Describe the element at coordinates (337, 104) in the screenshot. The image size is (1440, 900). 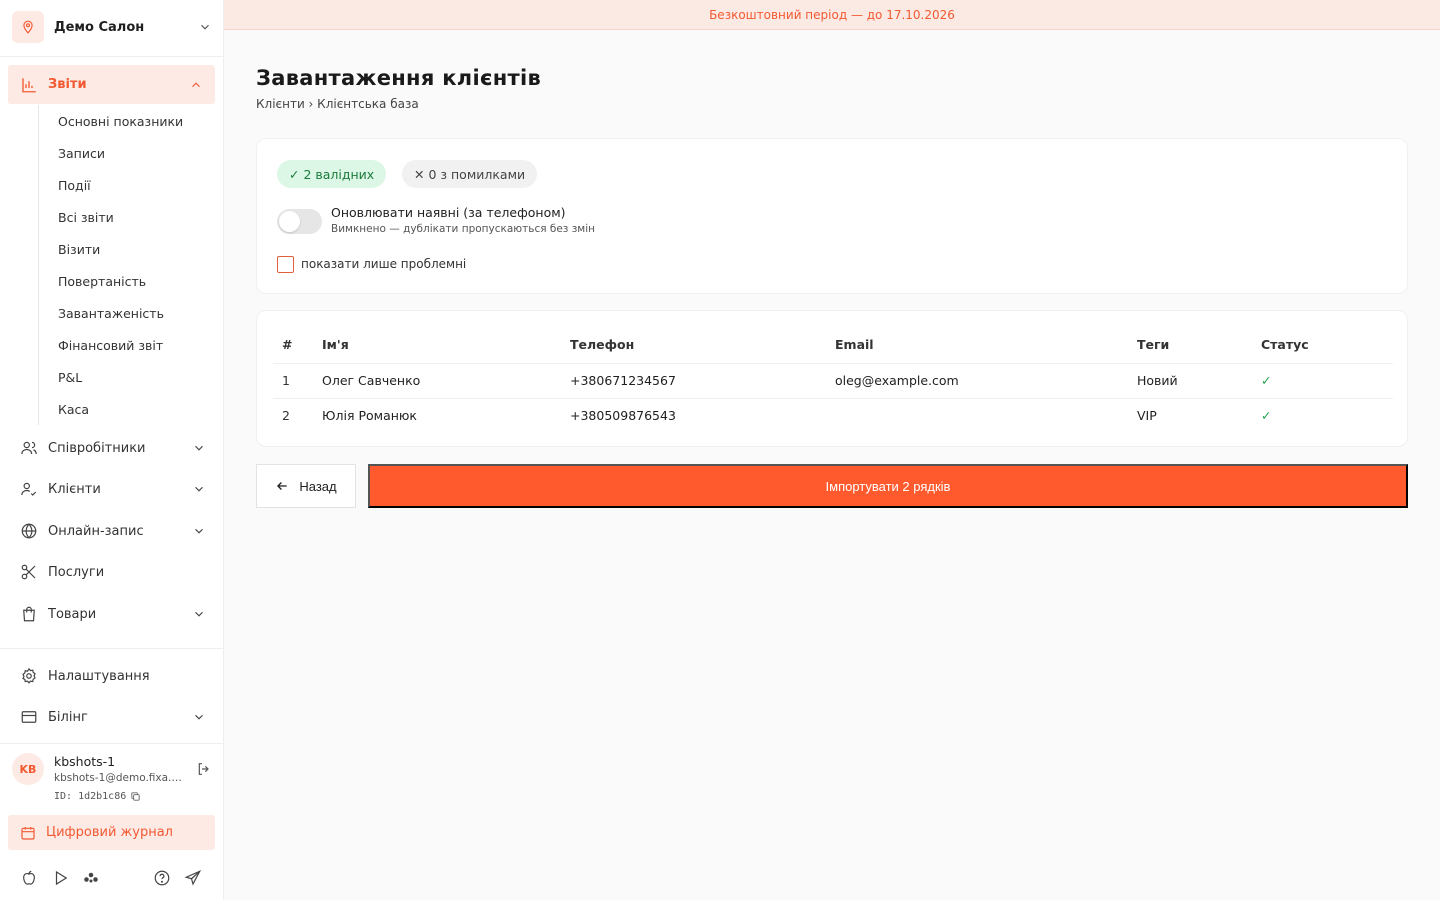
I see `breadcrumb: Клієнти › Клієнтська база` at that location.